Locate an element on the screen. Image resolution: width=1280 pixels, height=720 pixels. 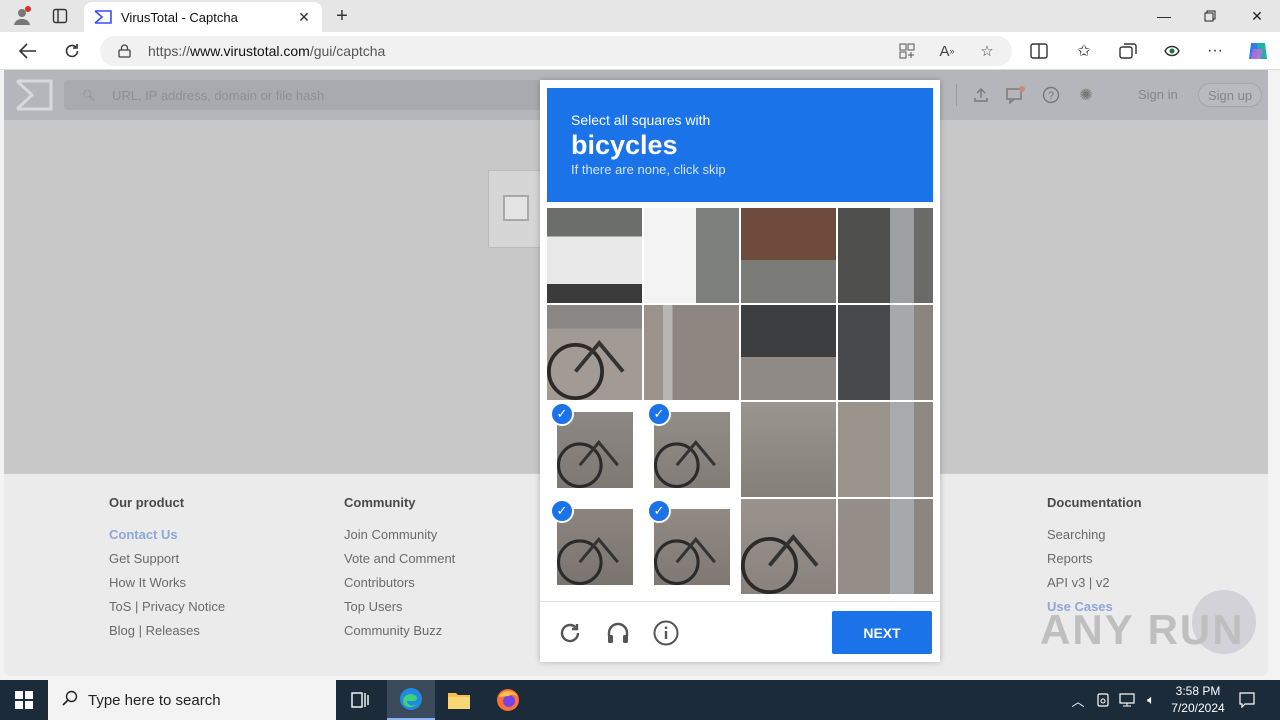
plus-icon: + is located at coordinates (342, 16).